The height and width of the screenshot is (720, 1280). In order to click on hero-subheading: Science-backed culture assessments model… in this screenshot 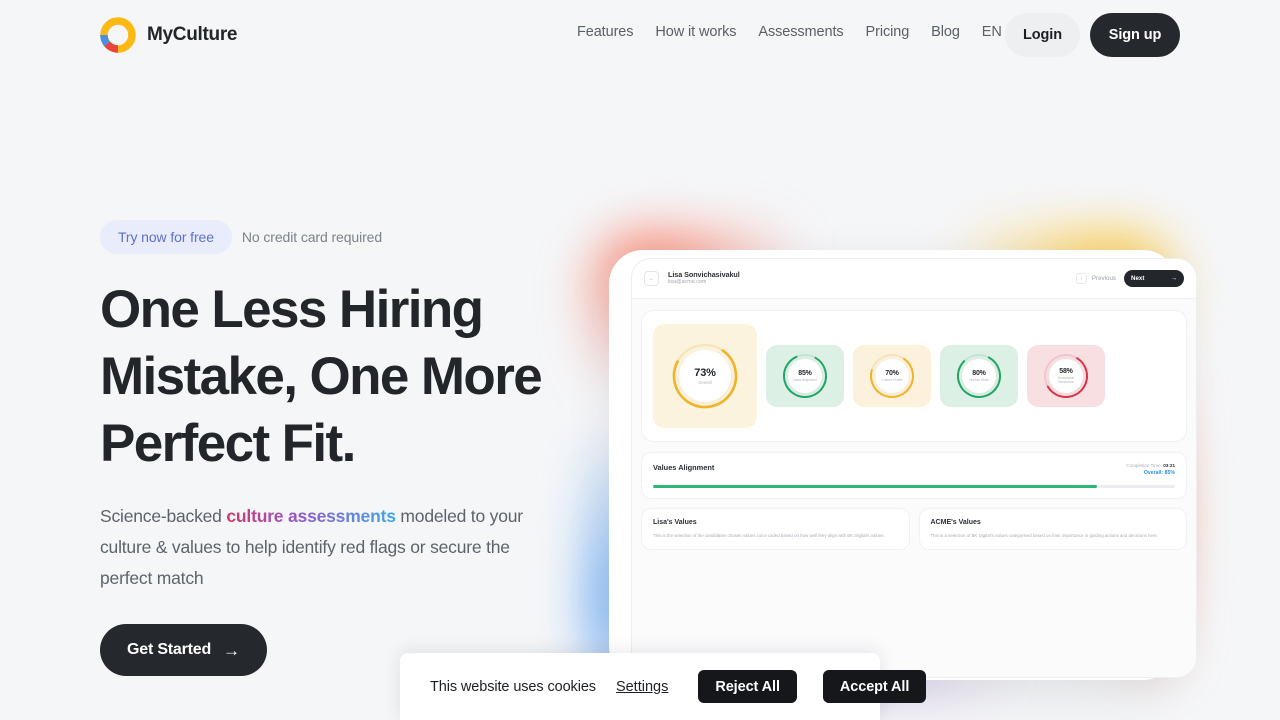, I will do `click(330, 547)`.